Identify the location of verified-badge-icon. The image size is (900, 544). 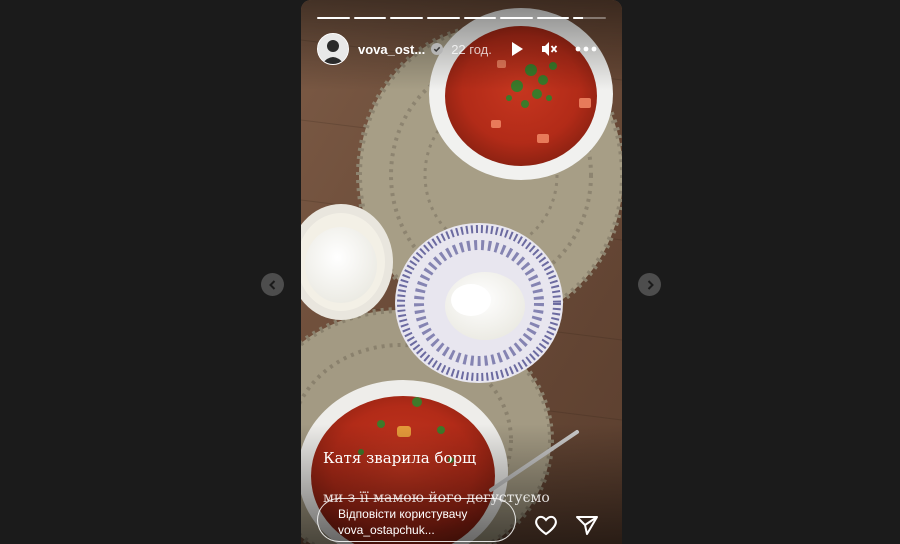
(437, 49).